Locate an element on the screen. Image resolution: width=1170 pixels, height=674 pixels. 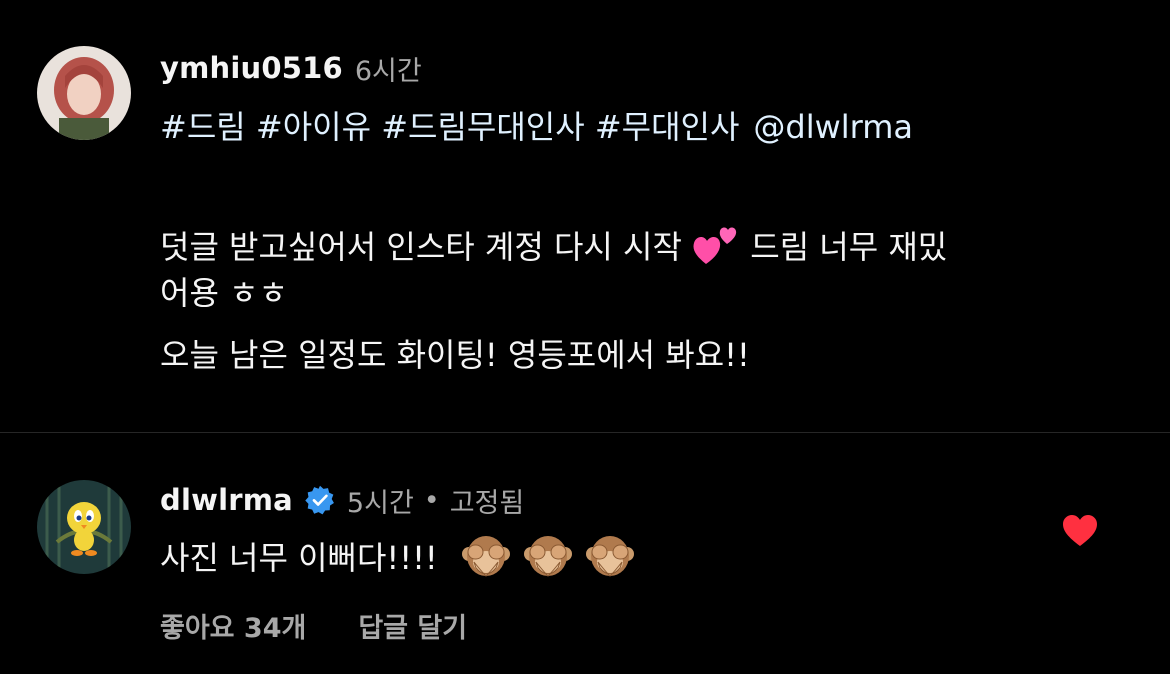
caption-text: 드림 너무 재밌 is located at coordinates (849, 247).